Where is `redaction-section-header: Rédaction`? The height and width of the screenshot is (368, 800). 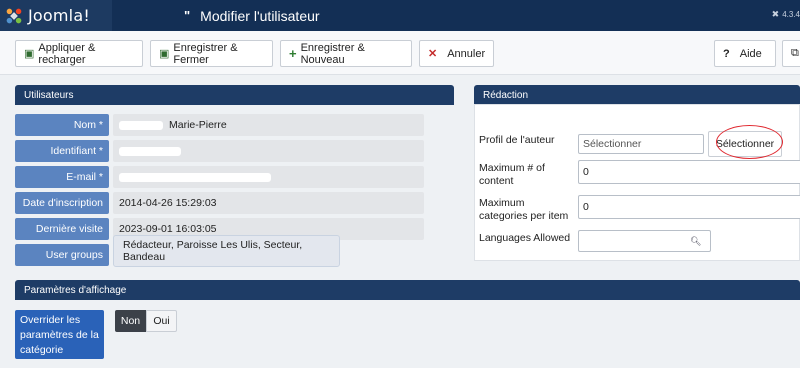
redaction-section-header: Rédaction is located at coordinates (637, 95).